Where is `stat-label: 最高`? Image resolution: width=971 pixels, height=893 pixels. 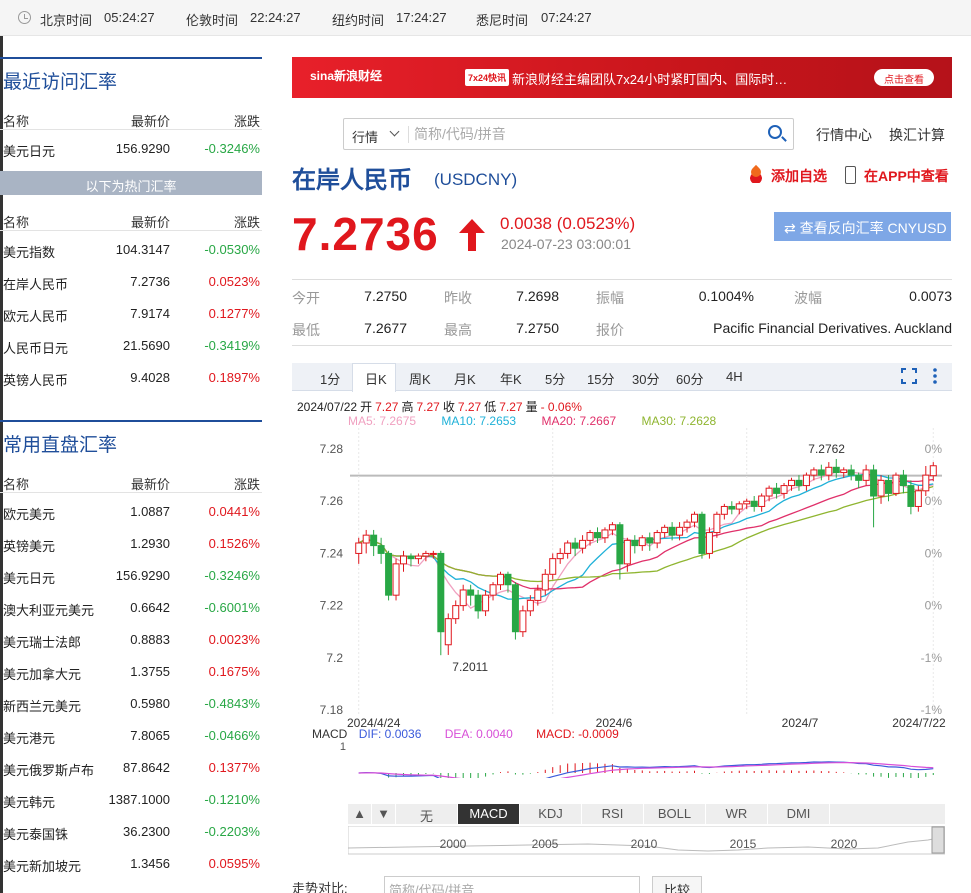
stat-label: 最高 is located at coordinates (458, 330).